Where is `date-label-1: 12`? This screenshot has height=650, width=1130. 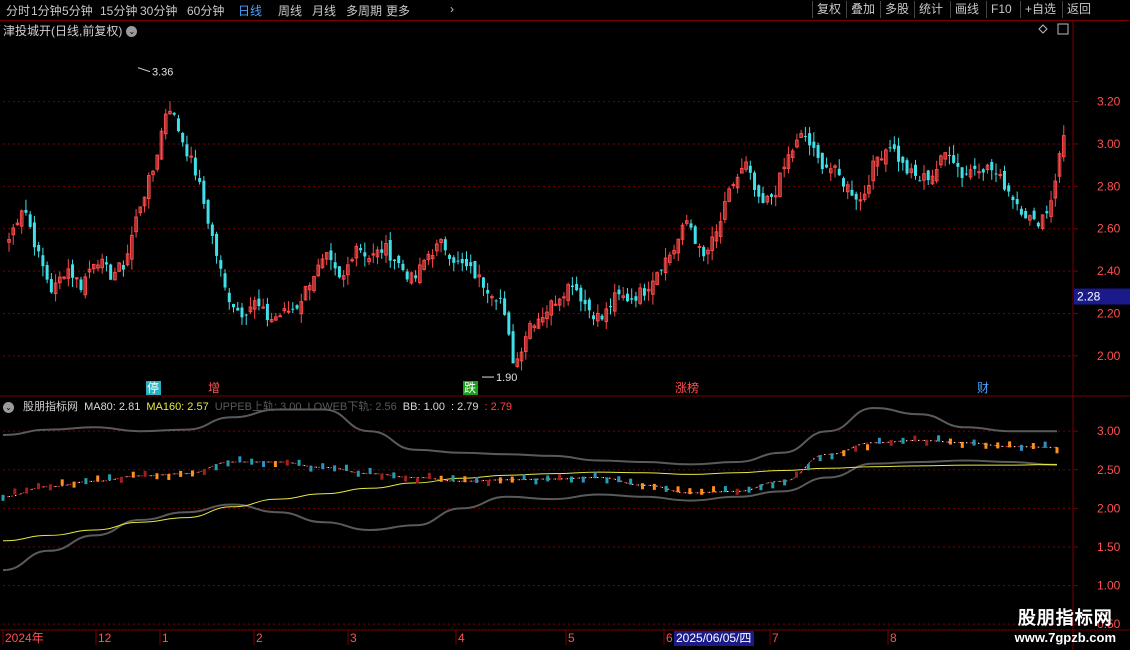
date-label-1: 12 is located at coordinates (105, 638).